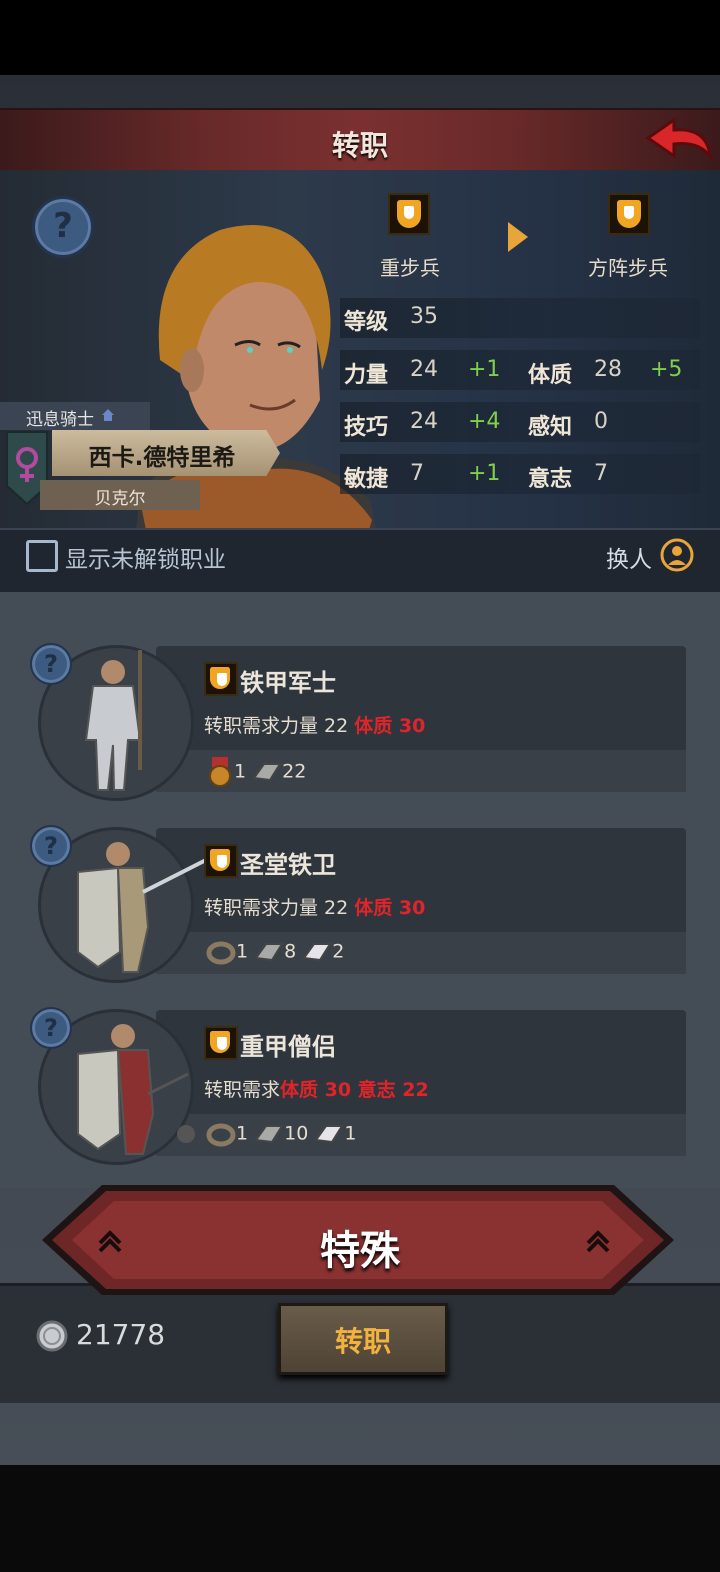 This screenshot has height=1572, width=720. Describe the element at coordinates (288, 683) in the screenshot. I see `job-name: 铁甲军士` at that location.